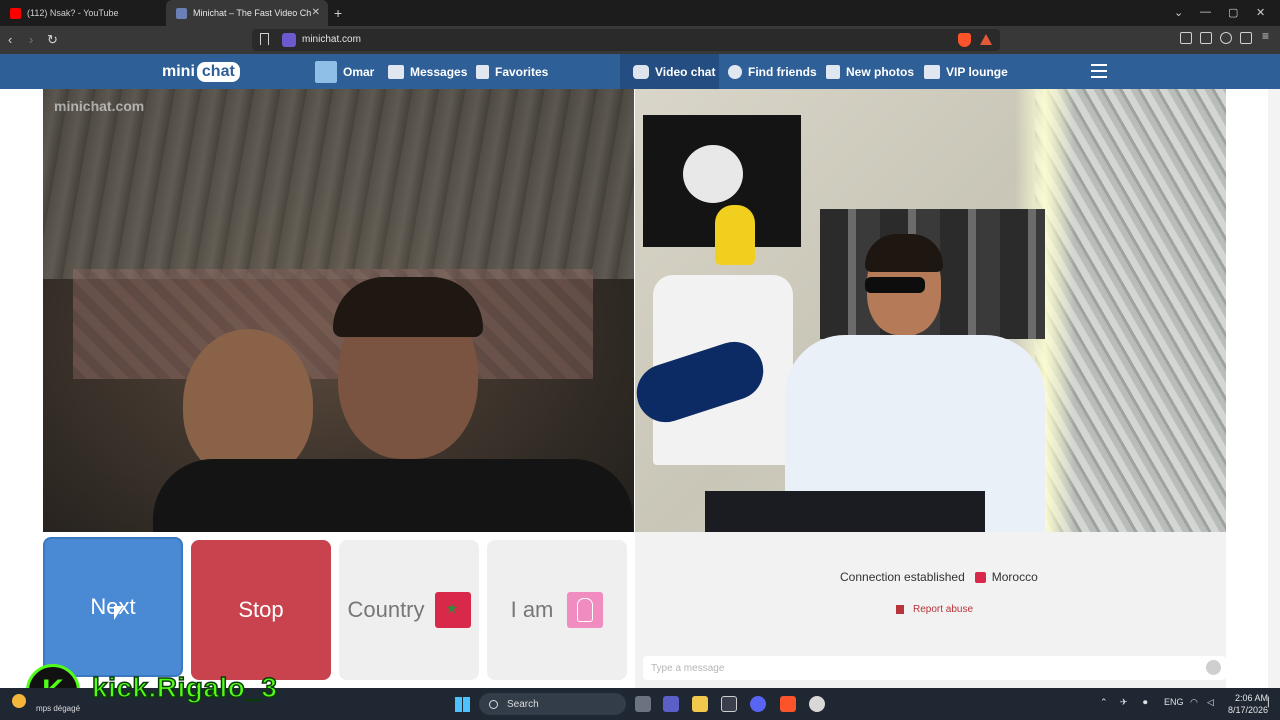 This screenshot has height=720, width=1280. What do you see at coordinates (31, 39) in the screenshot?
I see `forward-icon: ›` at bounding box center [31, 39].